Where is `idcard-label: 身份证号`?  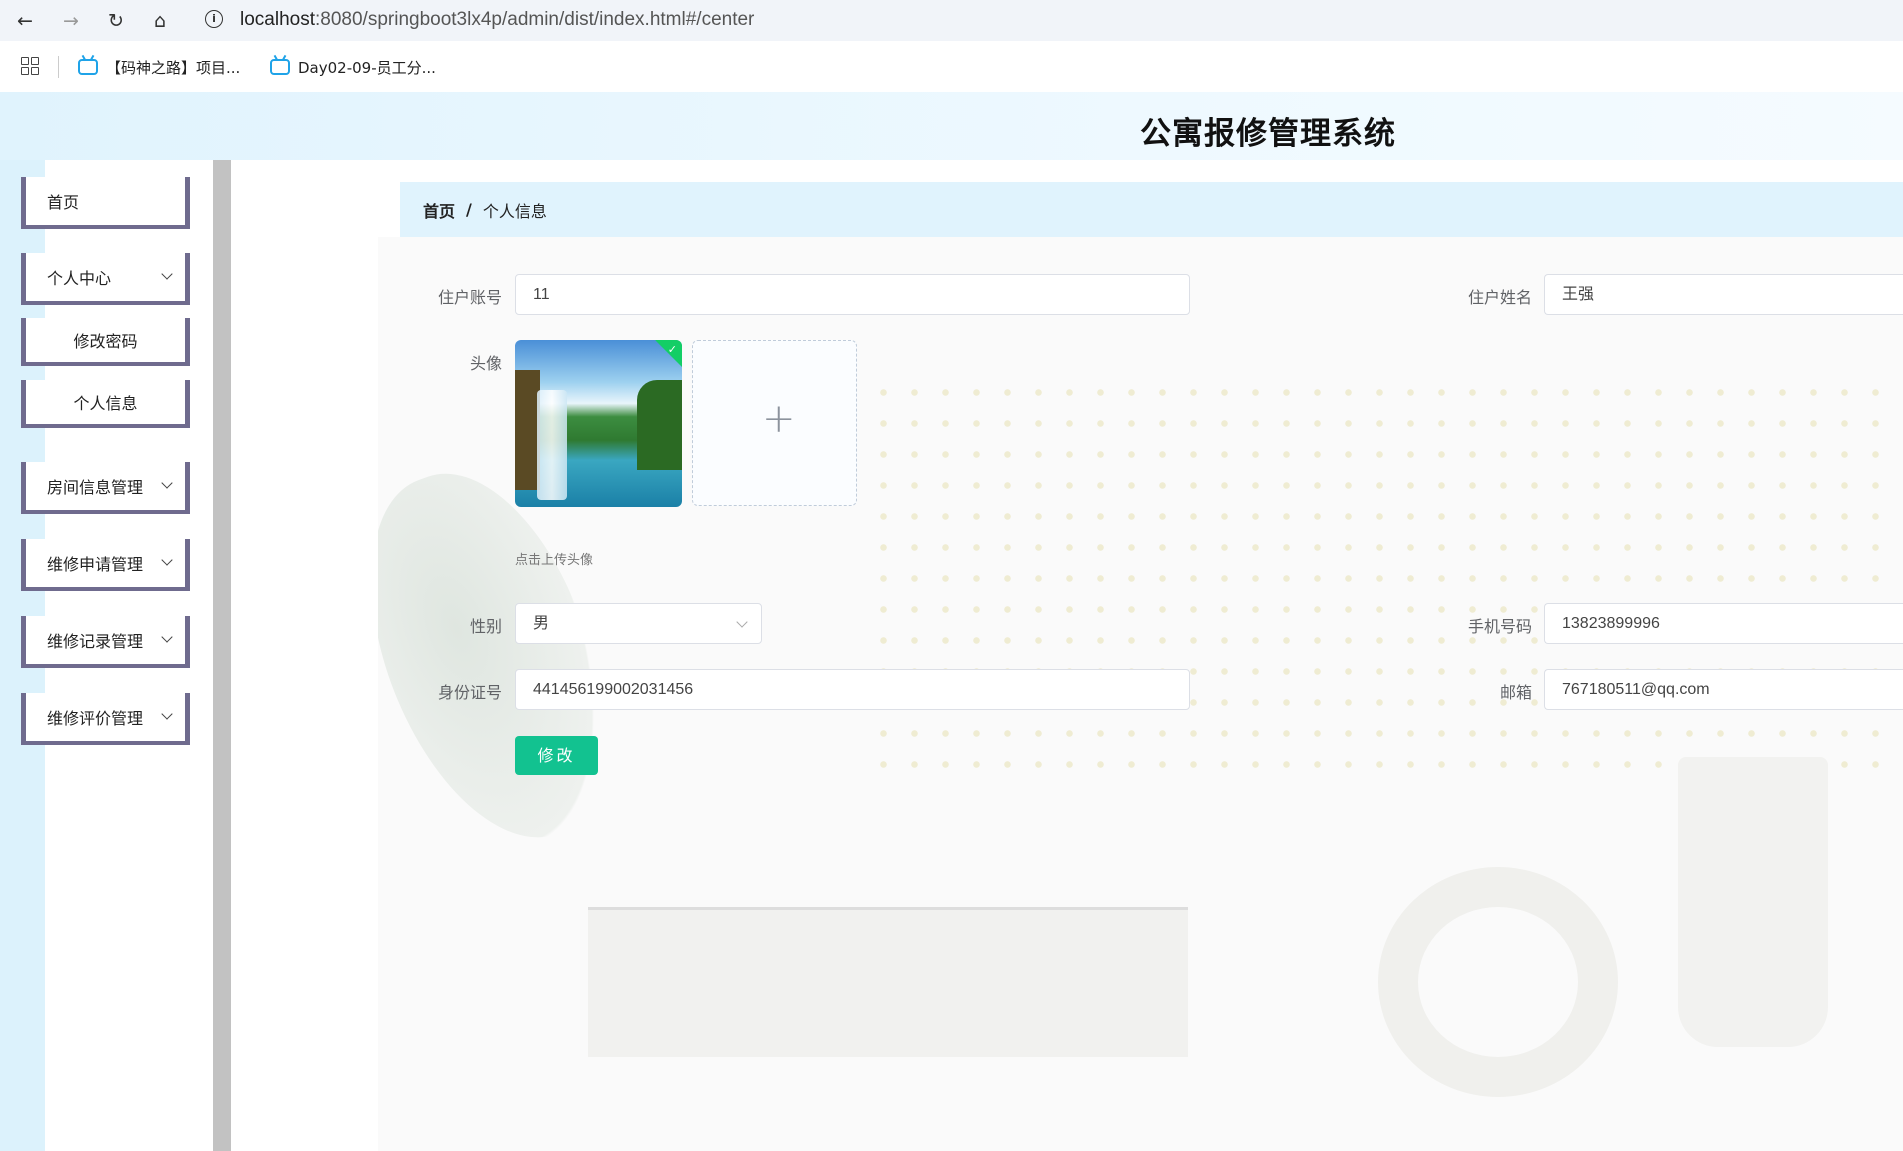 idcard-label: 身份证号 is located at coordinates (469, 692).